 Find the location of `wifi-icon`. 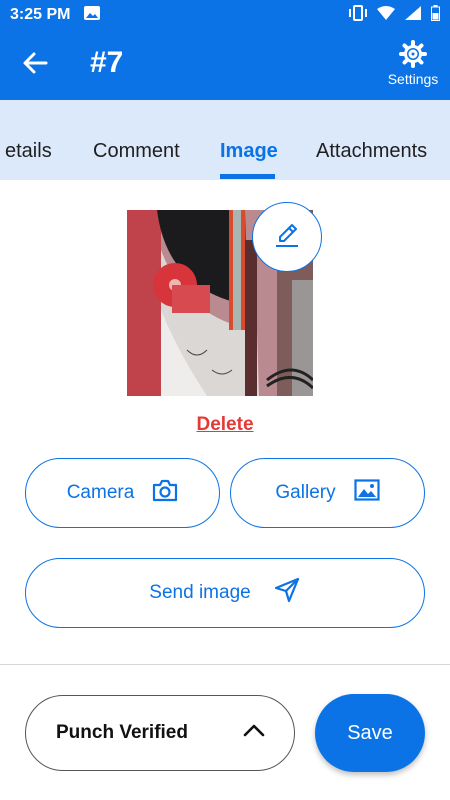

wifi-icon is located at coordinates (386, 15).